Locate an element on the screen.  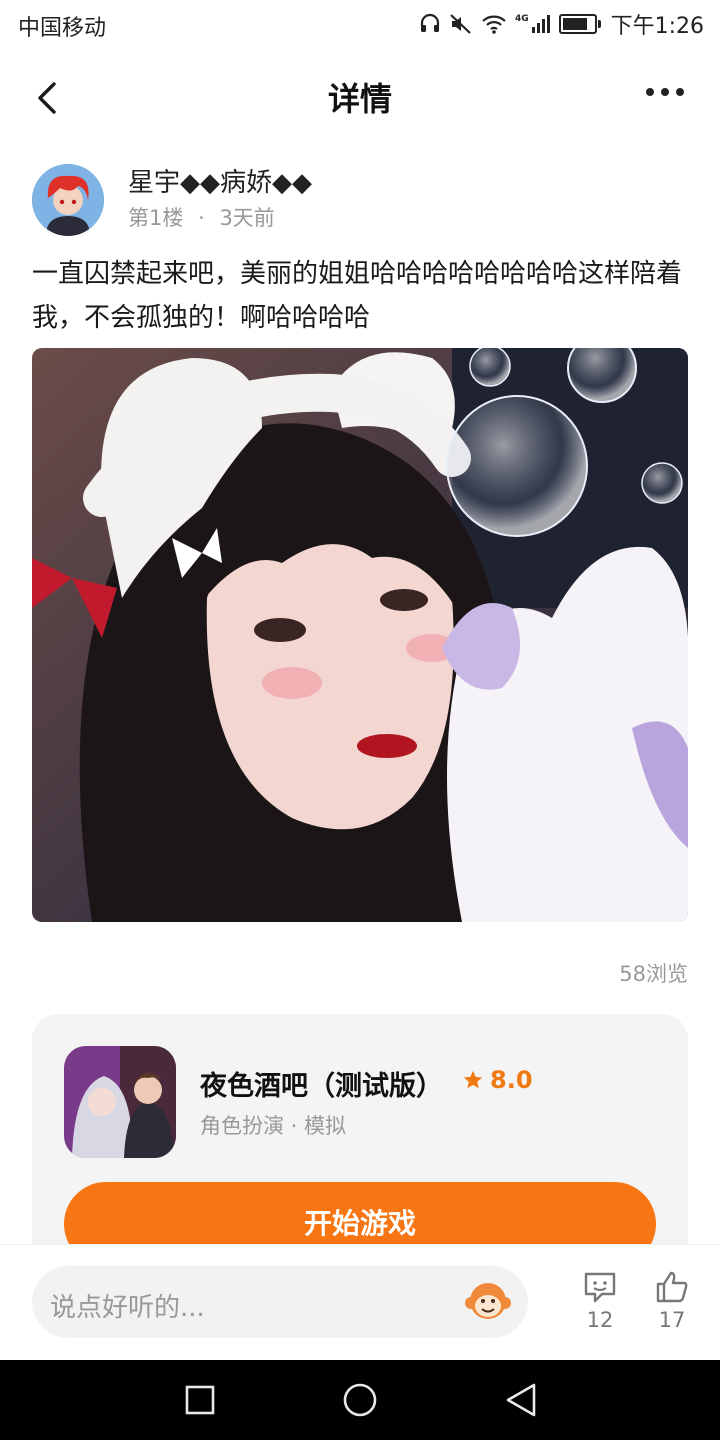
post-text: 一直囚禁起来吧，美丽的姐姐哈哈哈哈哈哈哈哈这样陪着我，不会孤独的！啊哈哈哈哈 is located at coordinates (357, 296).